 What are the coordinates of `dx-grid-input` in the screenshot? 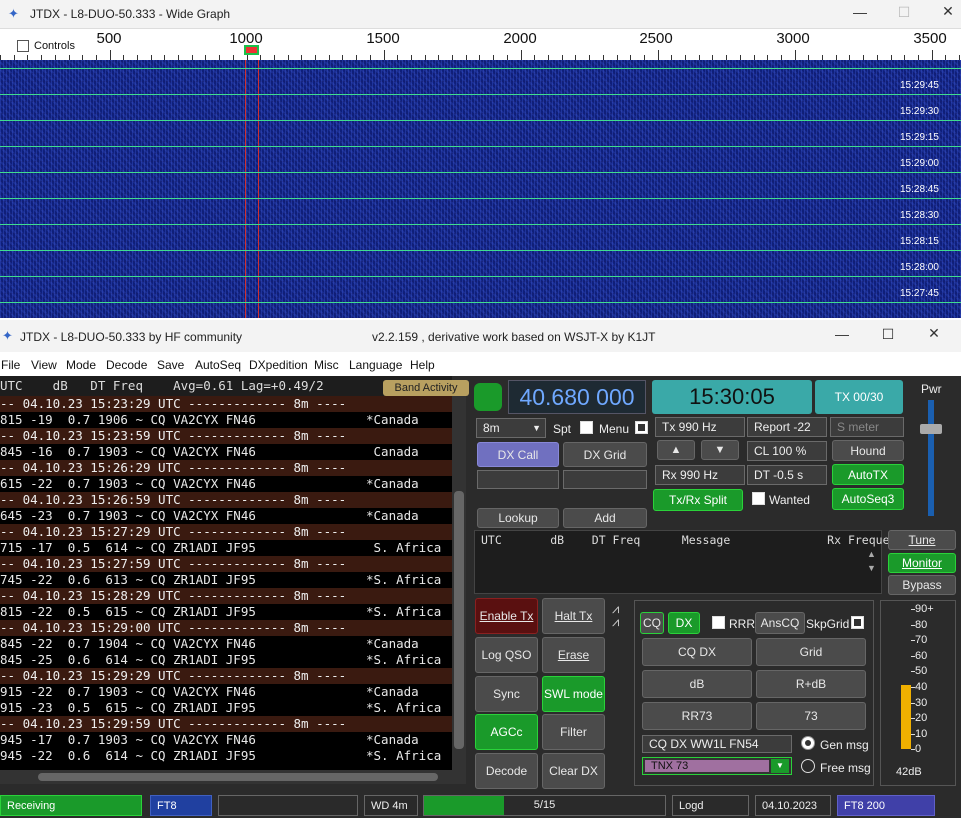 It's located at (605, 479).